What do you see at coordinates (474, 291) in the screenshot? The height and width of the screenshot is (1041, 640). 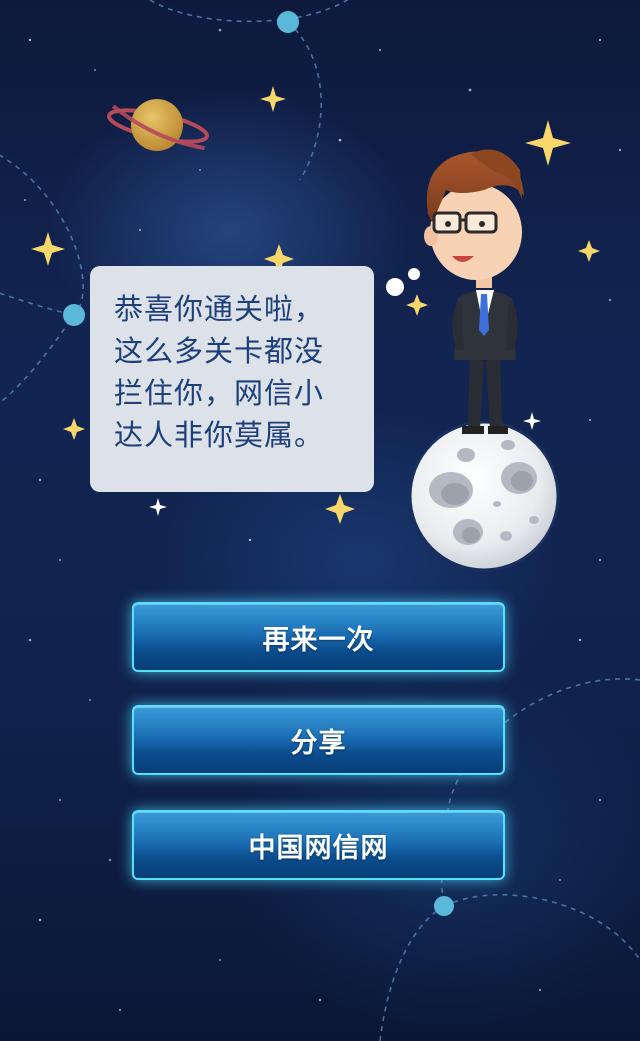 I see `cartoon-boy-icon` at bounding box center [474, 291].